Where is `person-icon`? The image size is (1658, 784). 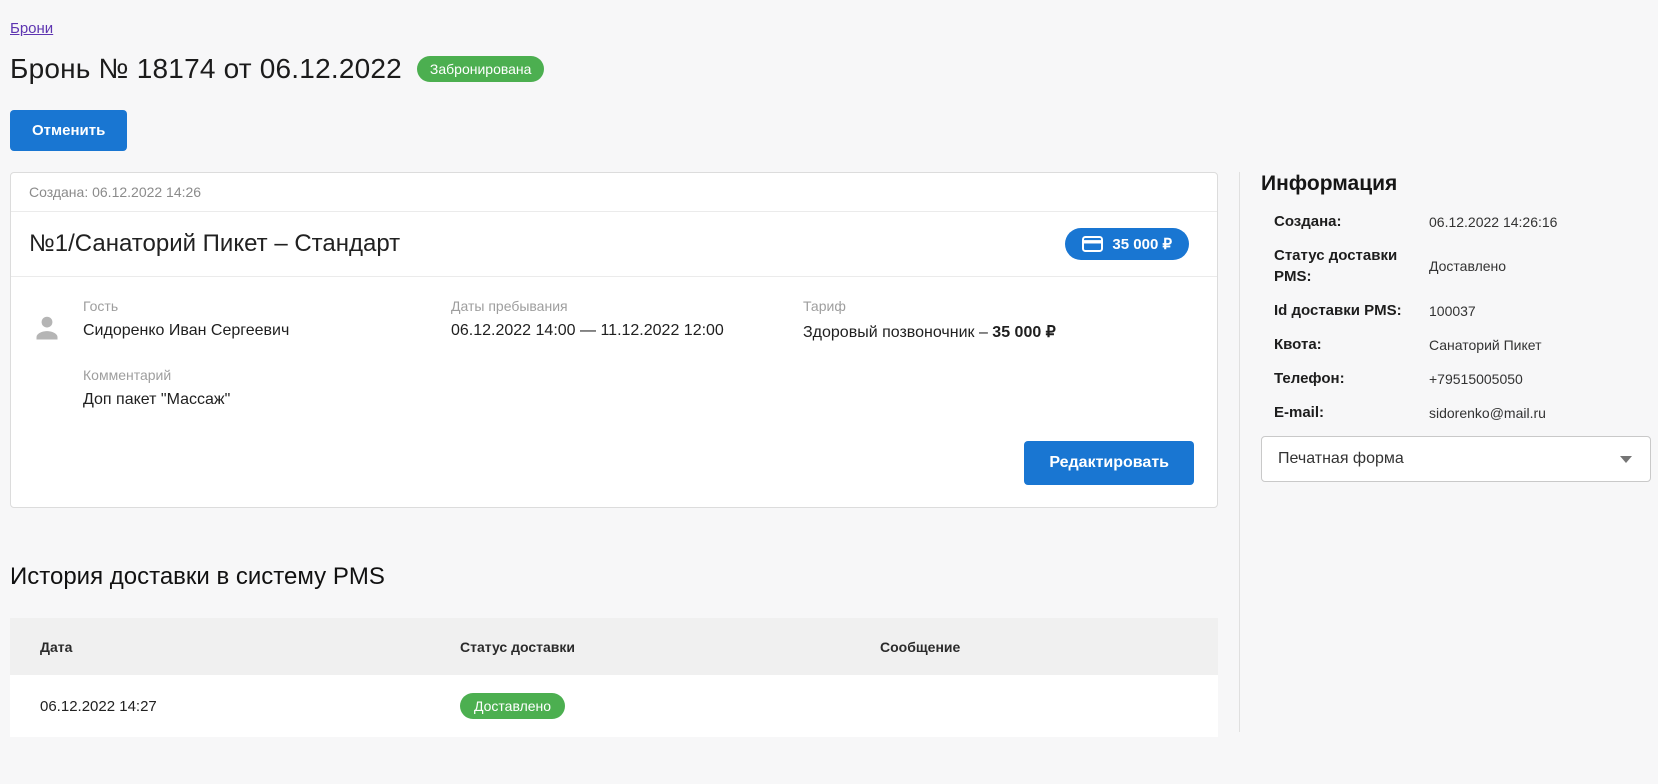 person-icon is located at coordinates (47, 398).